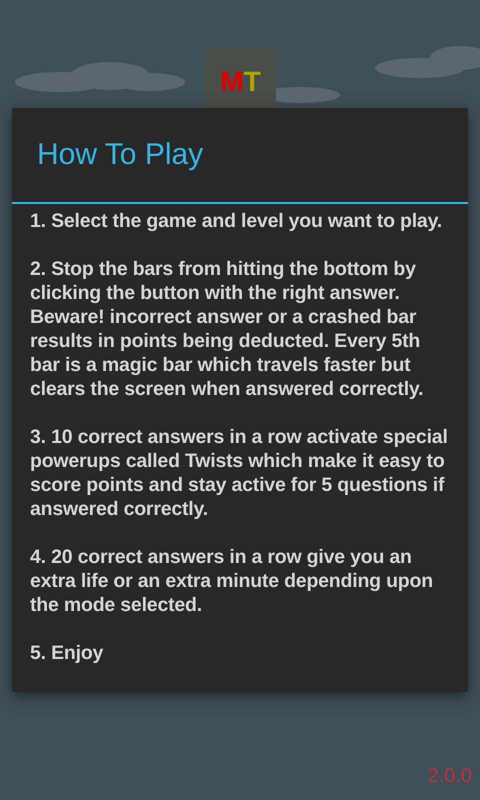 This screenshot has width=480, height=800. Describe the element at coordinates (236, 221) in the screenshot. I see `instruction-paragraph: 1. Select the game and level you want to play.` at that location.